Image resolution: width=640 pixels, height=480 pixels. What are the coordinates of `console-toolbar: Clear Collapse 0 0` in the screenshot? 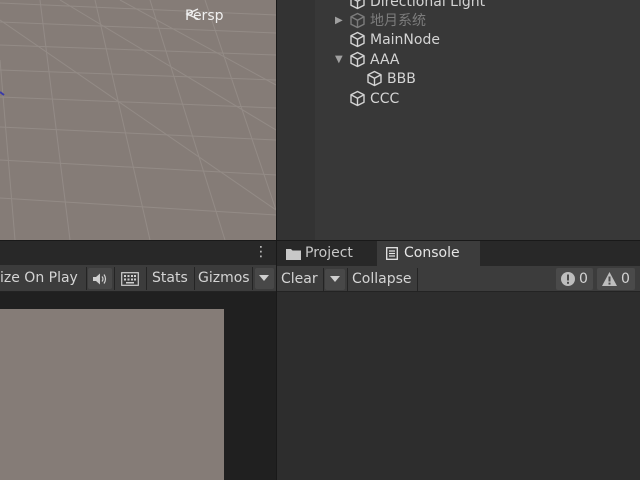 It's located at (458, 279).